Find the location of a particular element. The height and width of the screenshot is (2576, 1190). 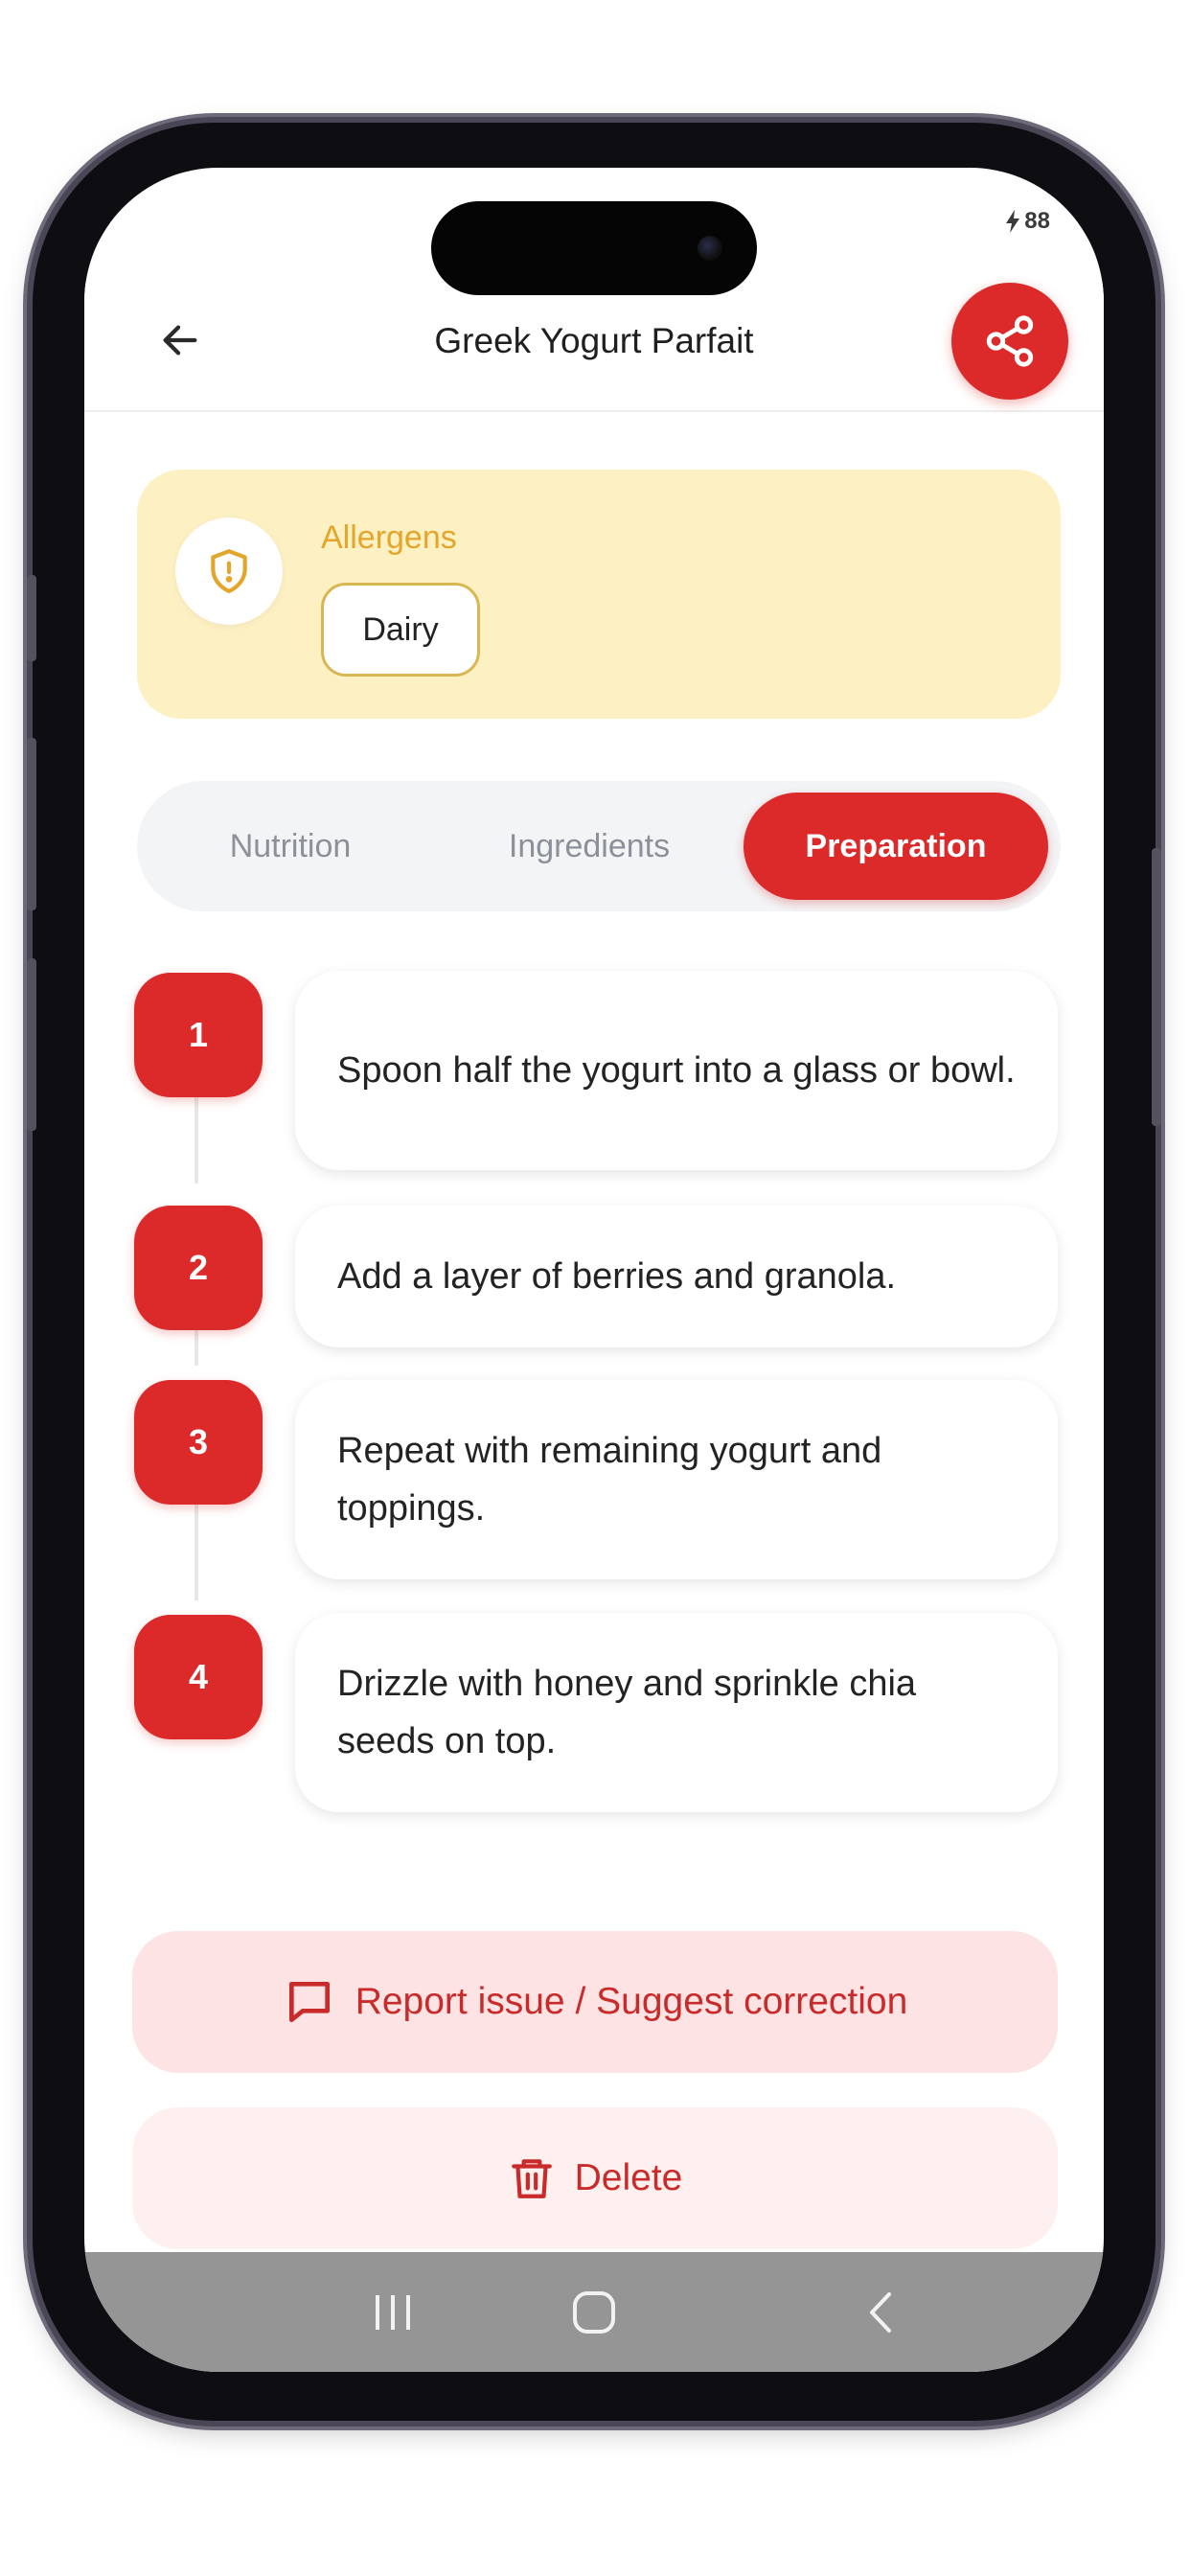

battery-level: 88 is located at coordinates (1037, 221).